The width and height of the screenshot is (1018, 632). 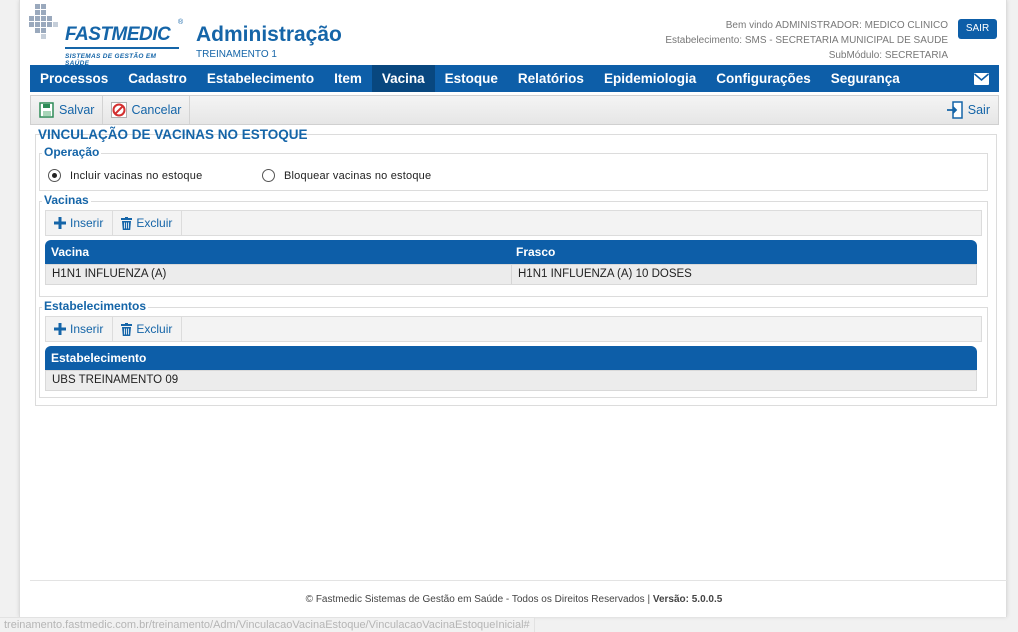 I want to click on page-title: Administração, so click(x=269, y=34).